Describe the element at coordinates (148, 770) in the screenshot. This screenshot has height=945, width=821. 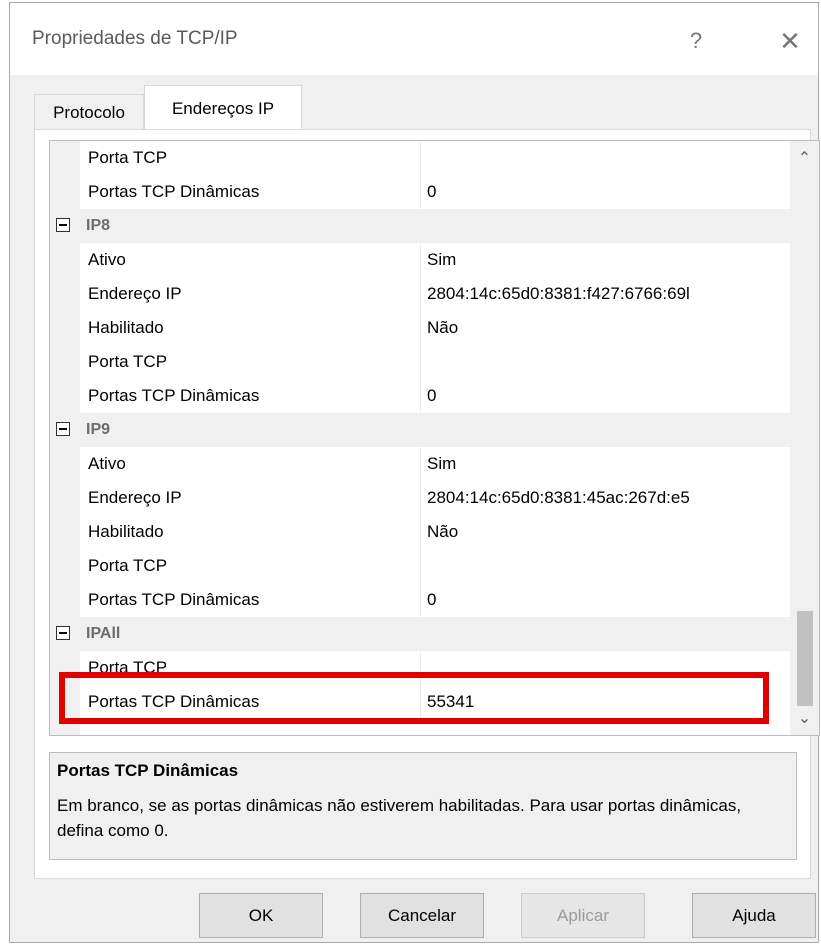
I see `description-title: Portas TCP Dinâmicas` at that location.